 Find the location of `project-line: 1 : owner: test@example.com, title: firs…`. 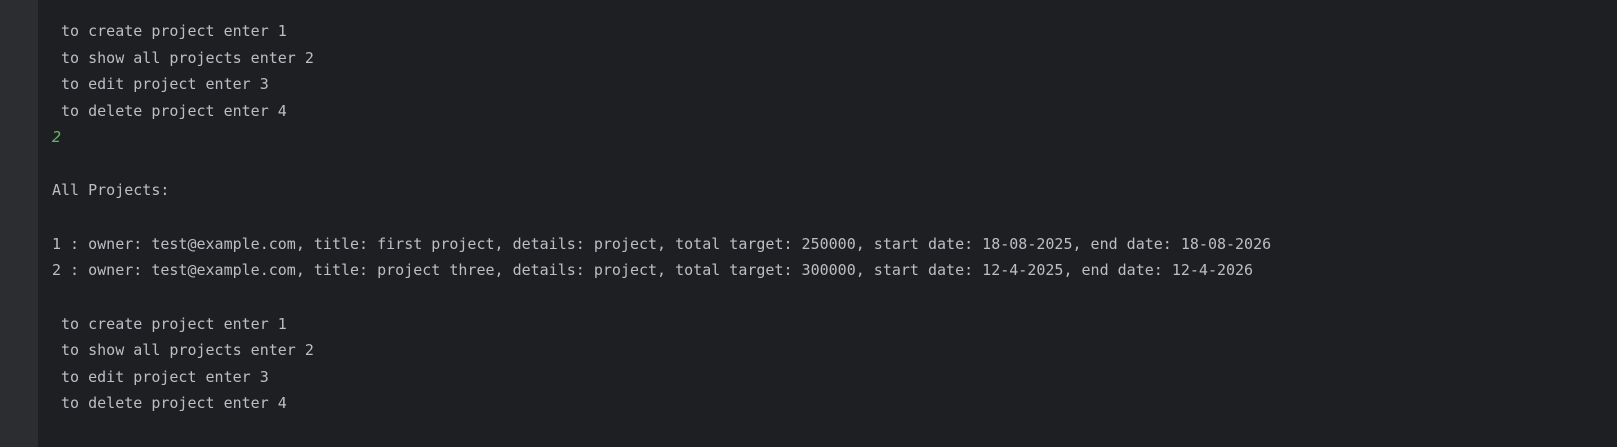

project-line: 1 : owner: test@example.com, title: firs… is located at coordinates (662, 244).